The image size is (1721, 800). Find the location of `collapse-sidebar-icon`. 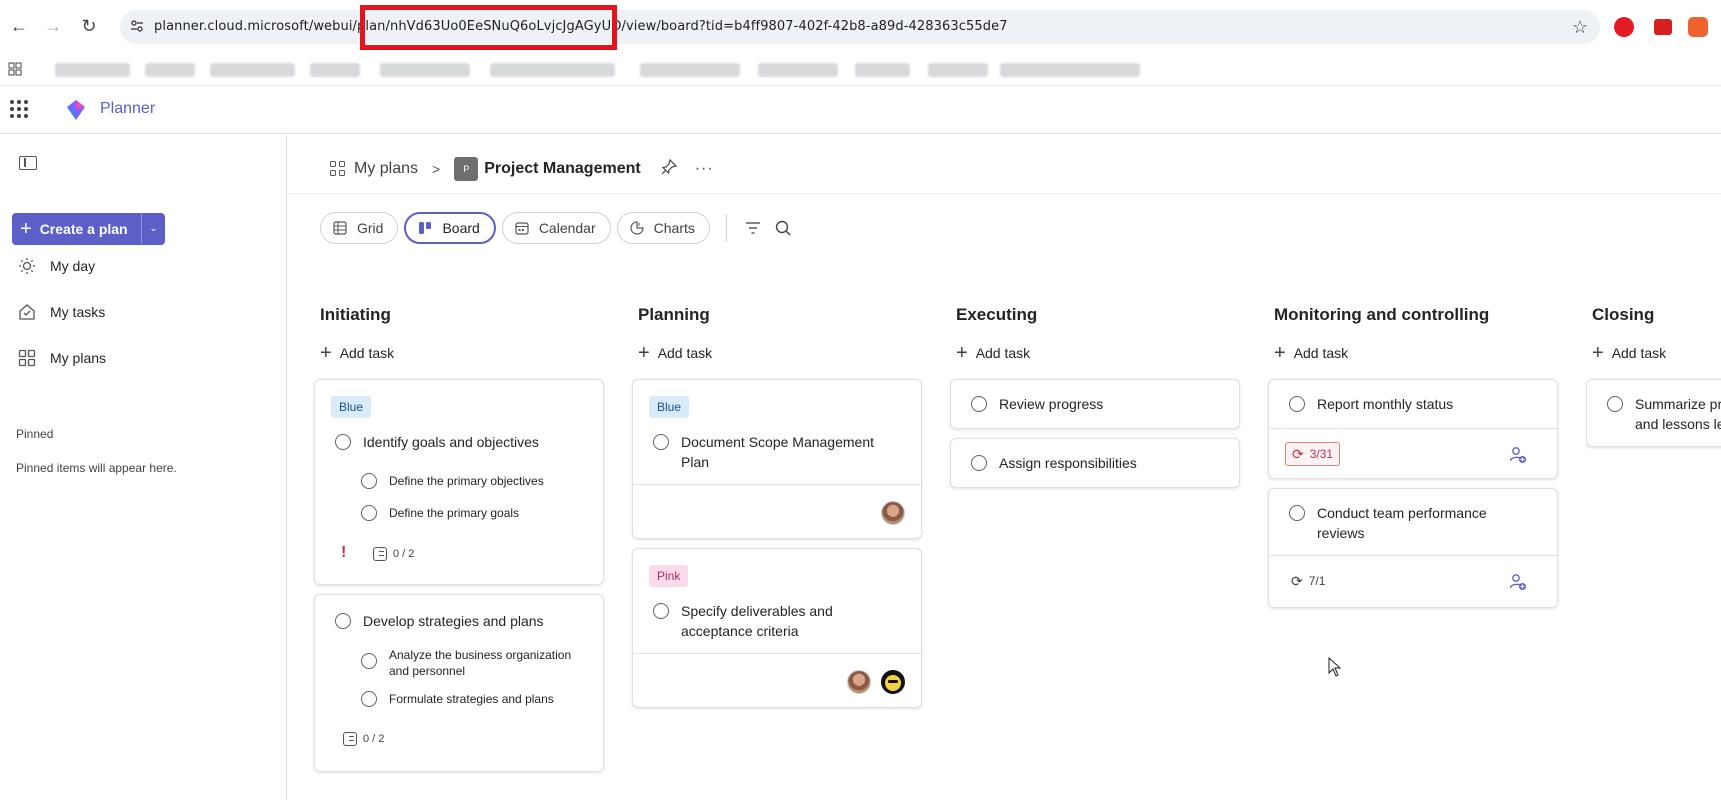

collapse-sidebar-icon is located at coordinates (28, 163).